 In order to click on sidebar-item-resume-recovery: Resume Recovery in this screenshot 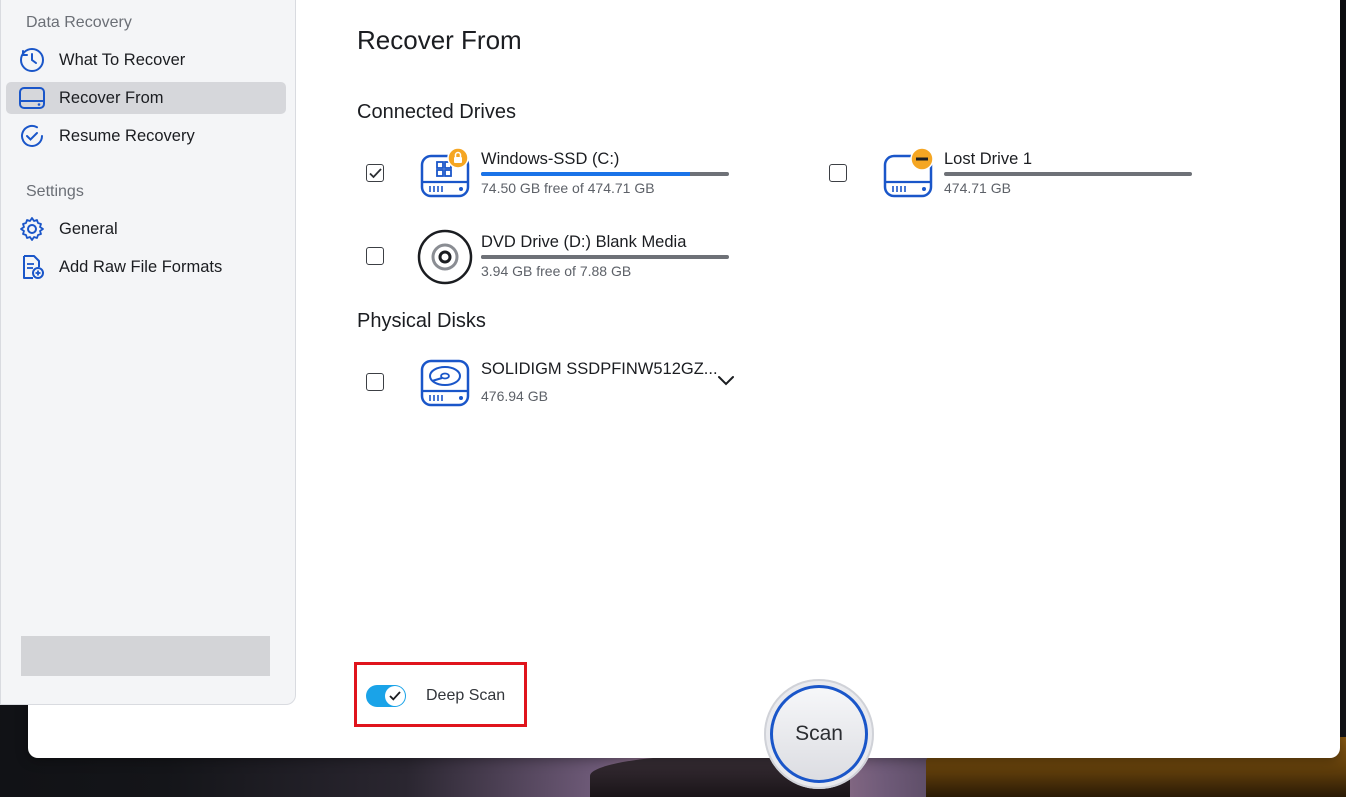, I will do `click(146, 136)`.